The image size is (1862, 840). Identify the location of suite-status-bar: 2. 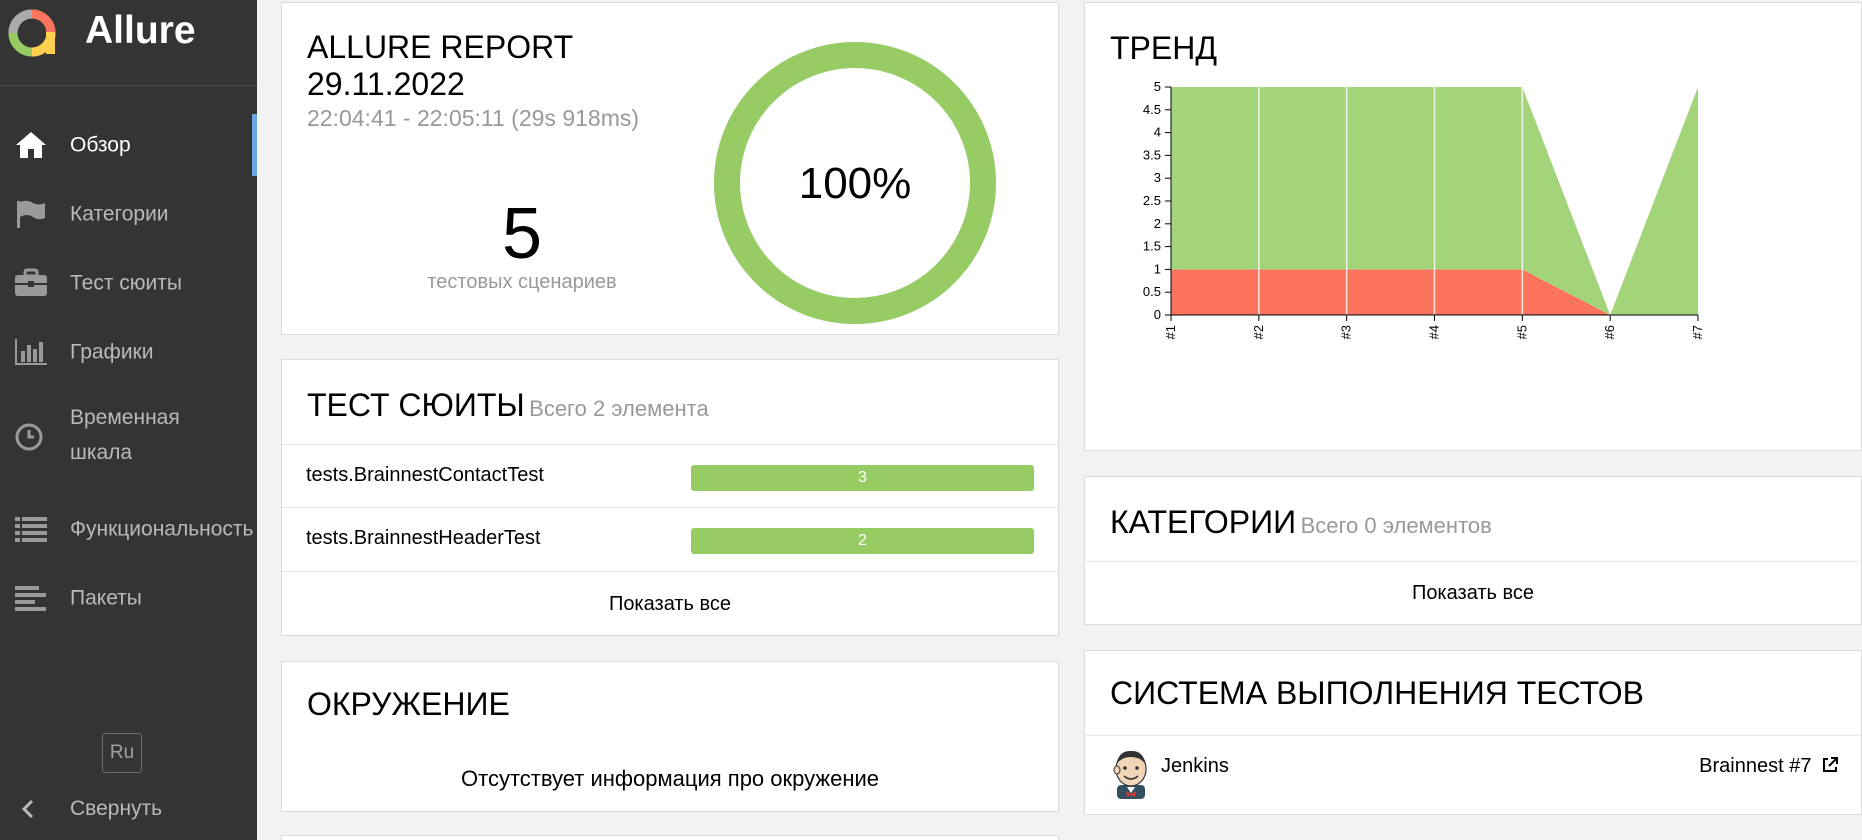
(862, 541).